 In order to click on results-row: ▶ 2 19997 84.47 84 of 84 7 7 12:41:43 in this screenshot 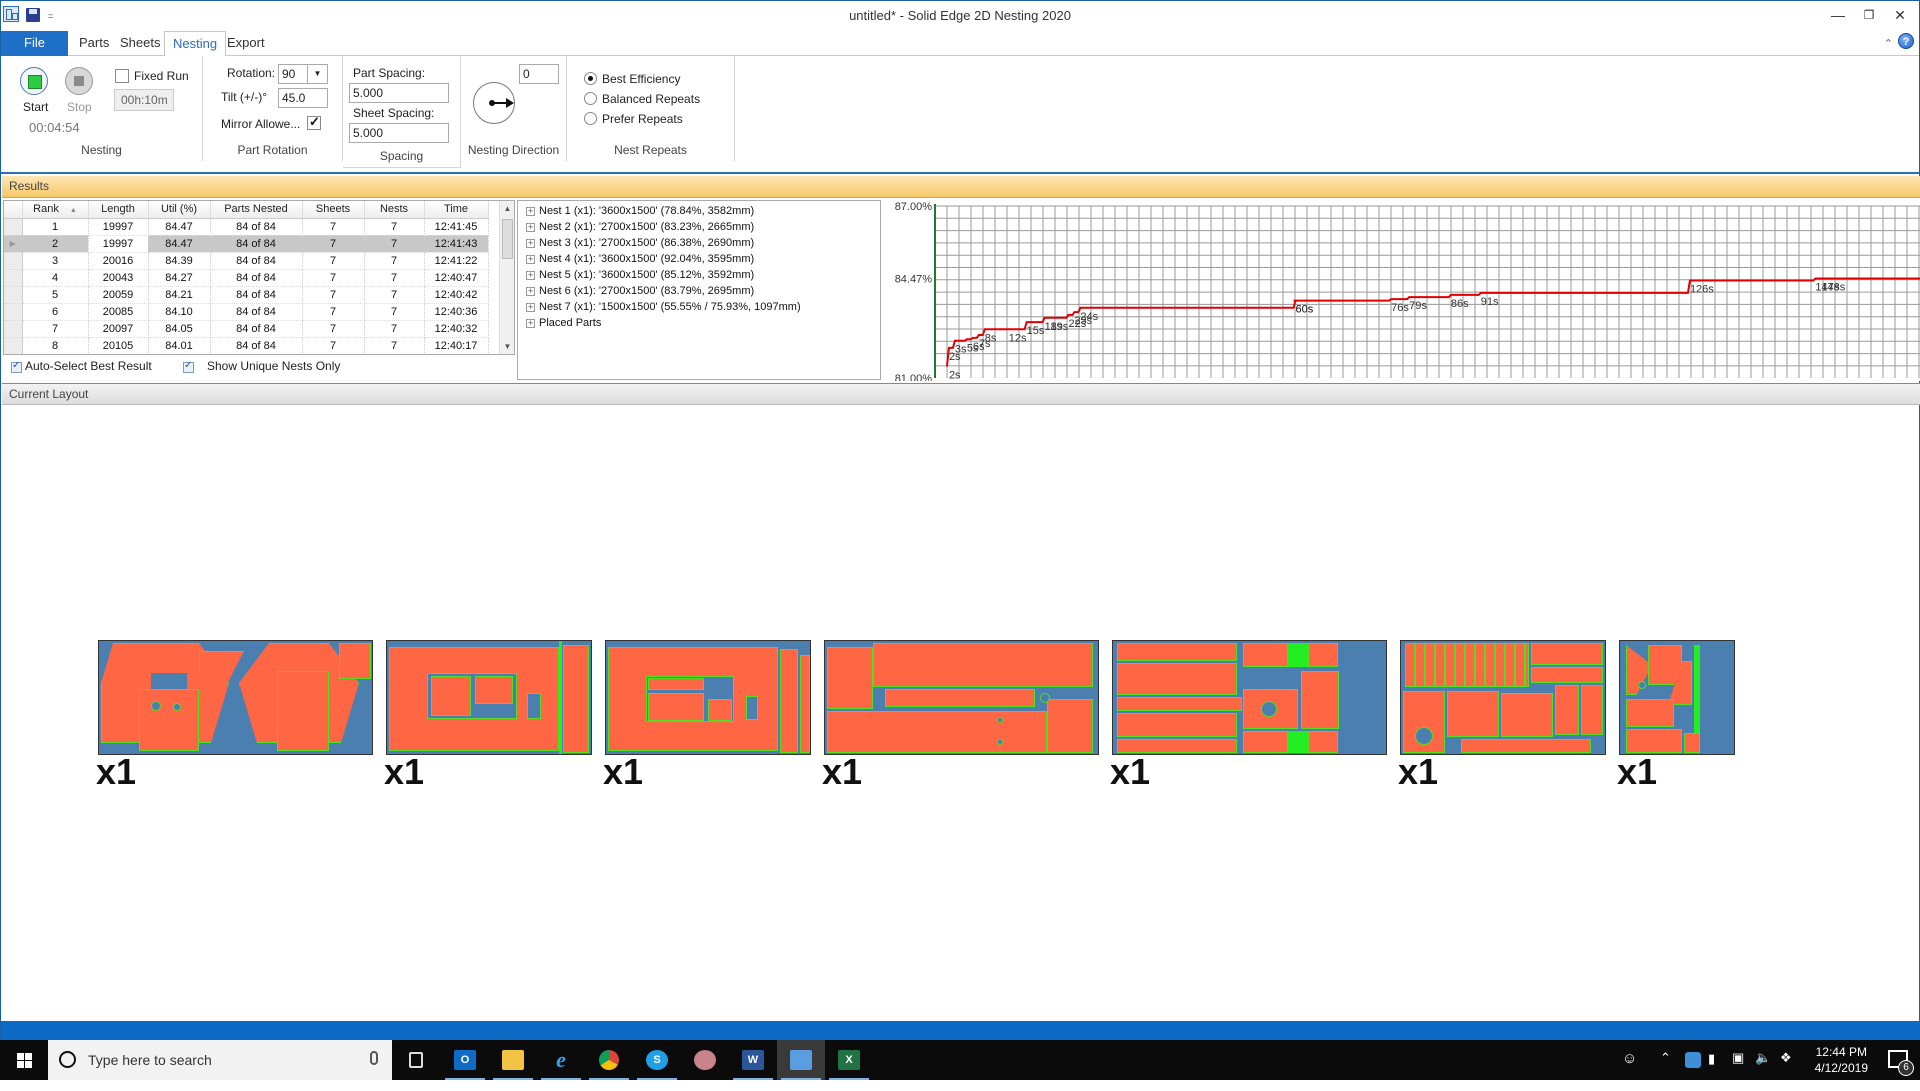, I will do `click(246, 244)`.